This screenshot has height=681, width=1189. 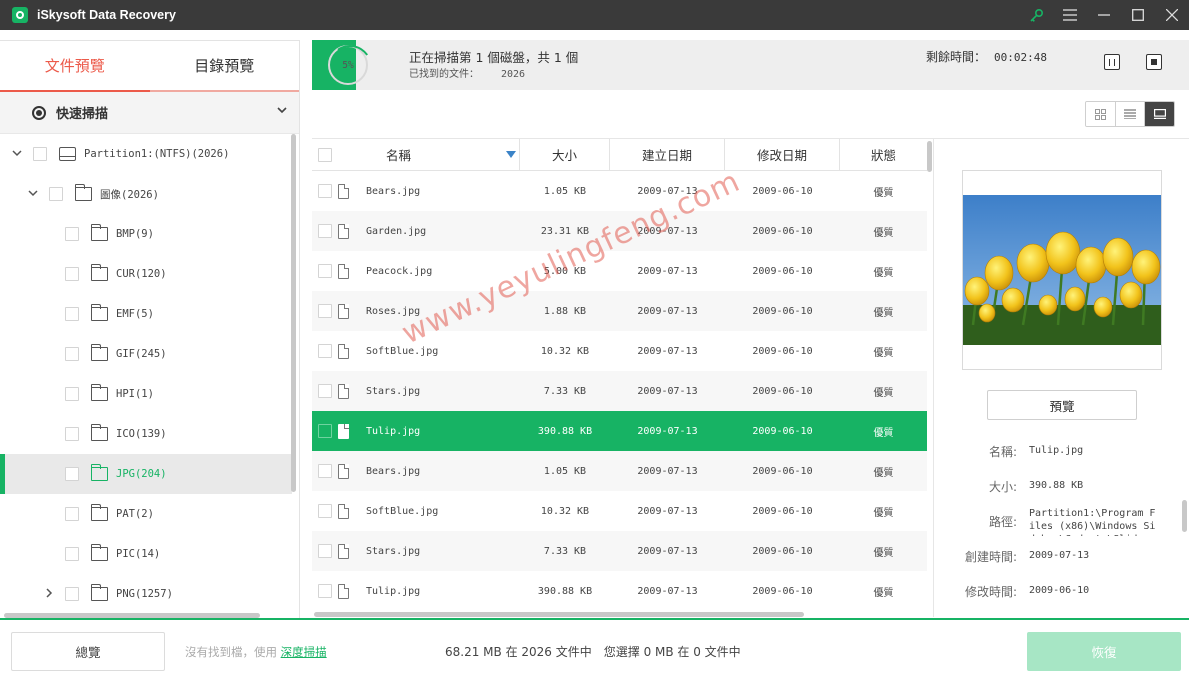 What do you see at coordinates (146, 394) in the screenshot?
I see `tree-item: HPI(1)` at bounding box center [146, 394].